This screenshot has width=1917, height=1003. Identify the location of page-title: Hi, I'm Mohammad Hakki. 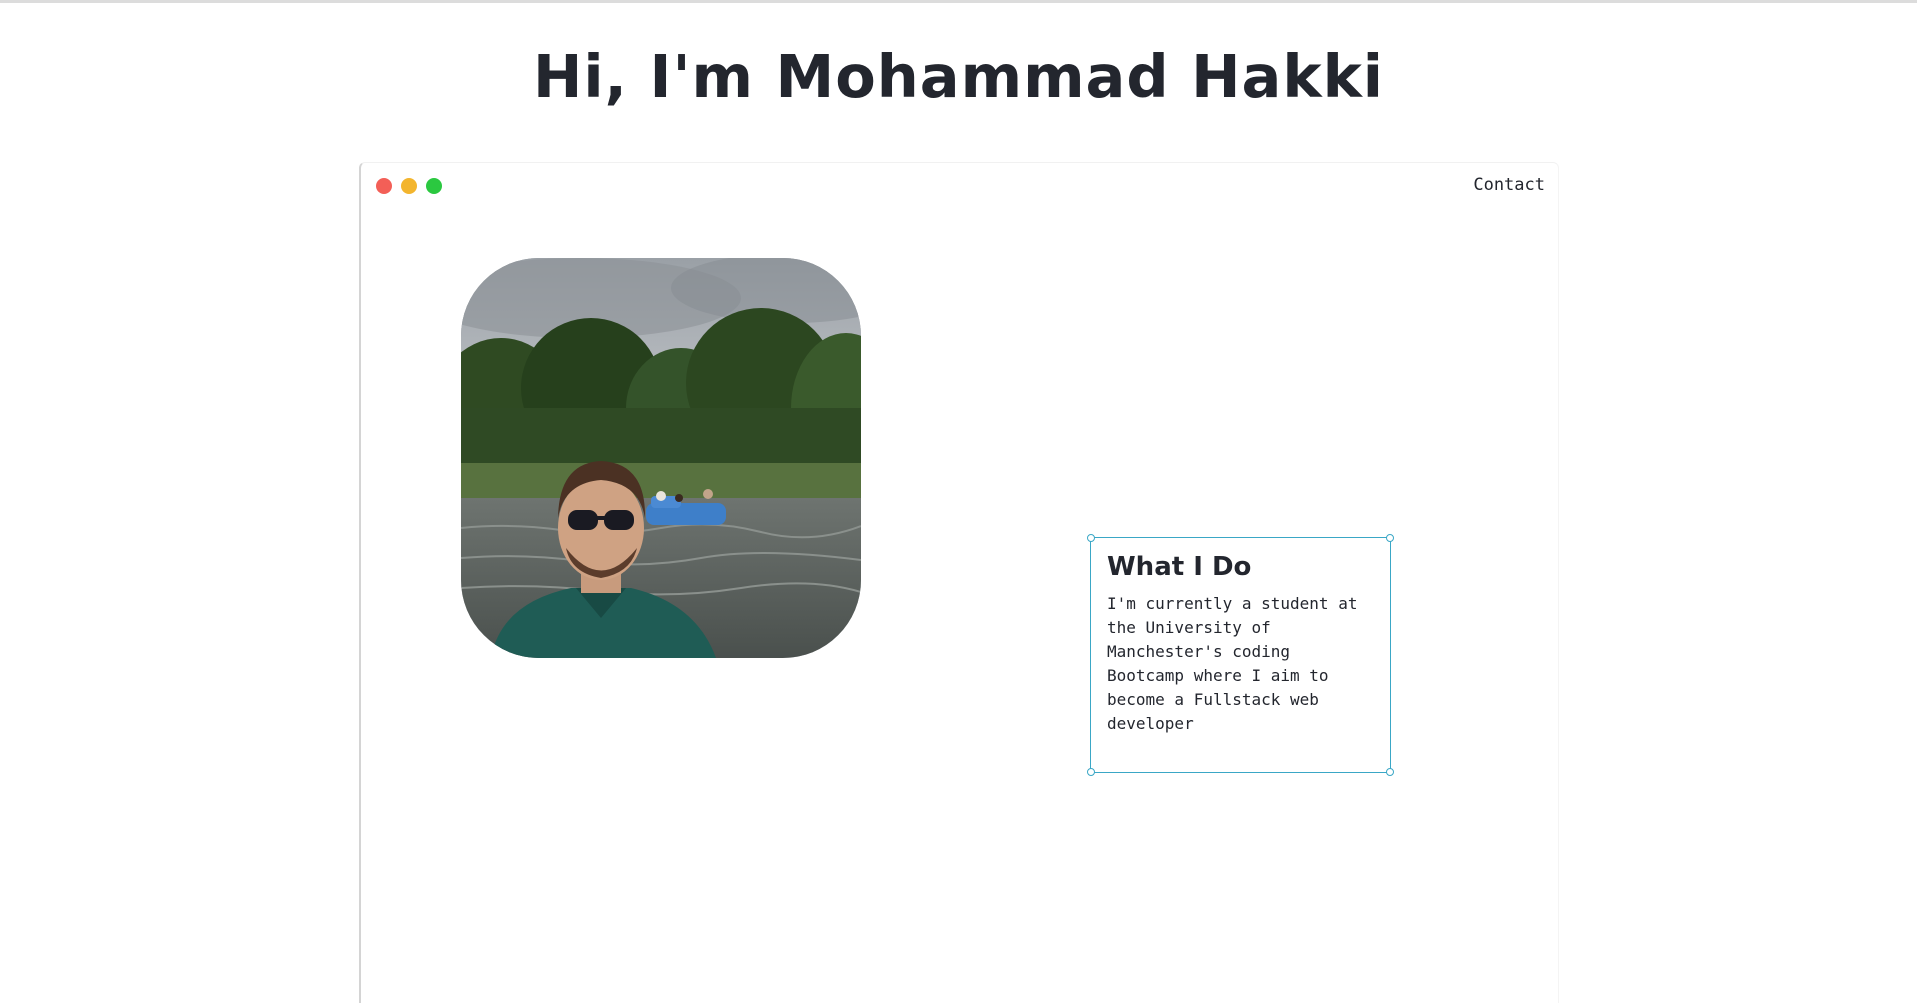
(958, 76).